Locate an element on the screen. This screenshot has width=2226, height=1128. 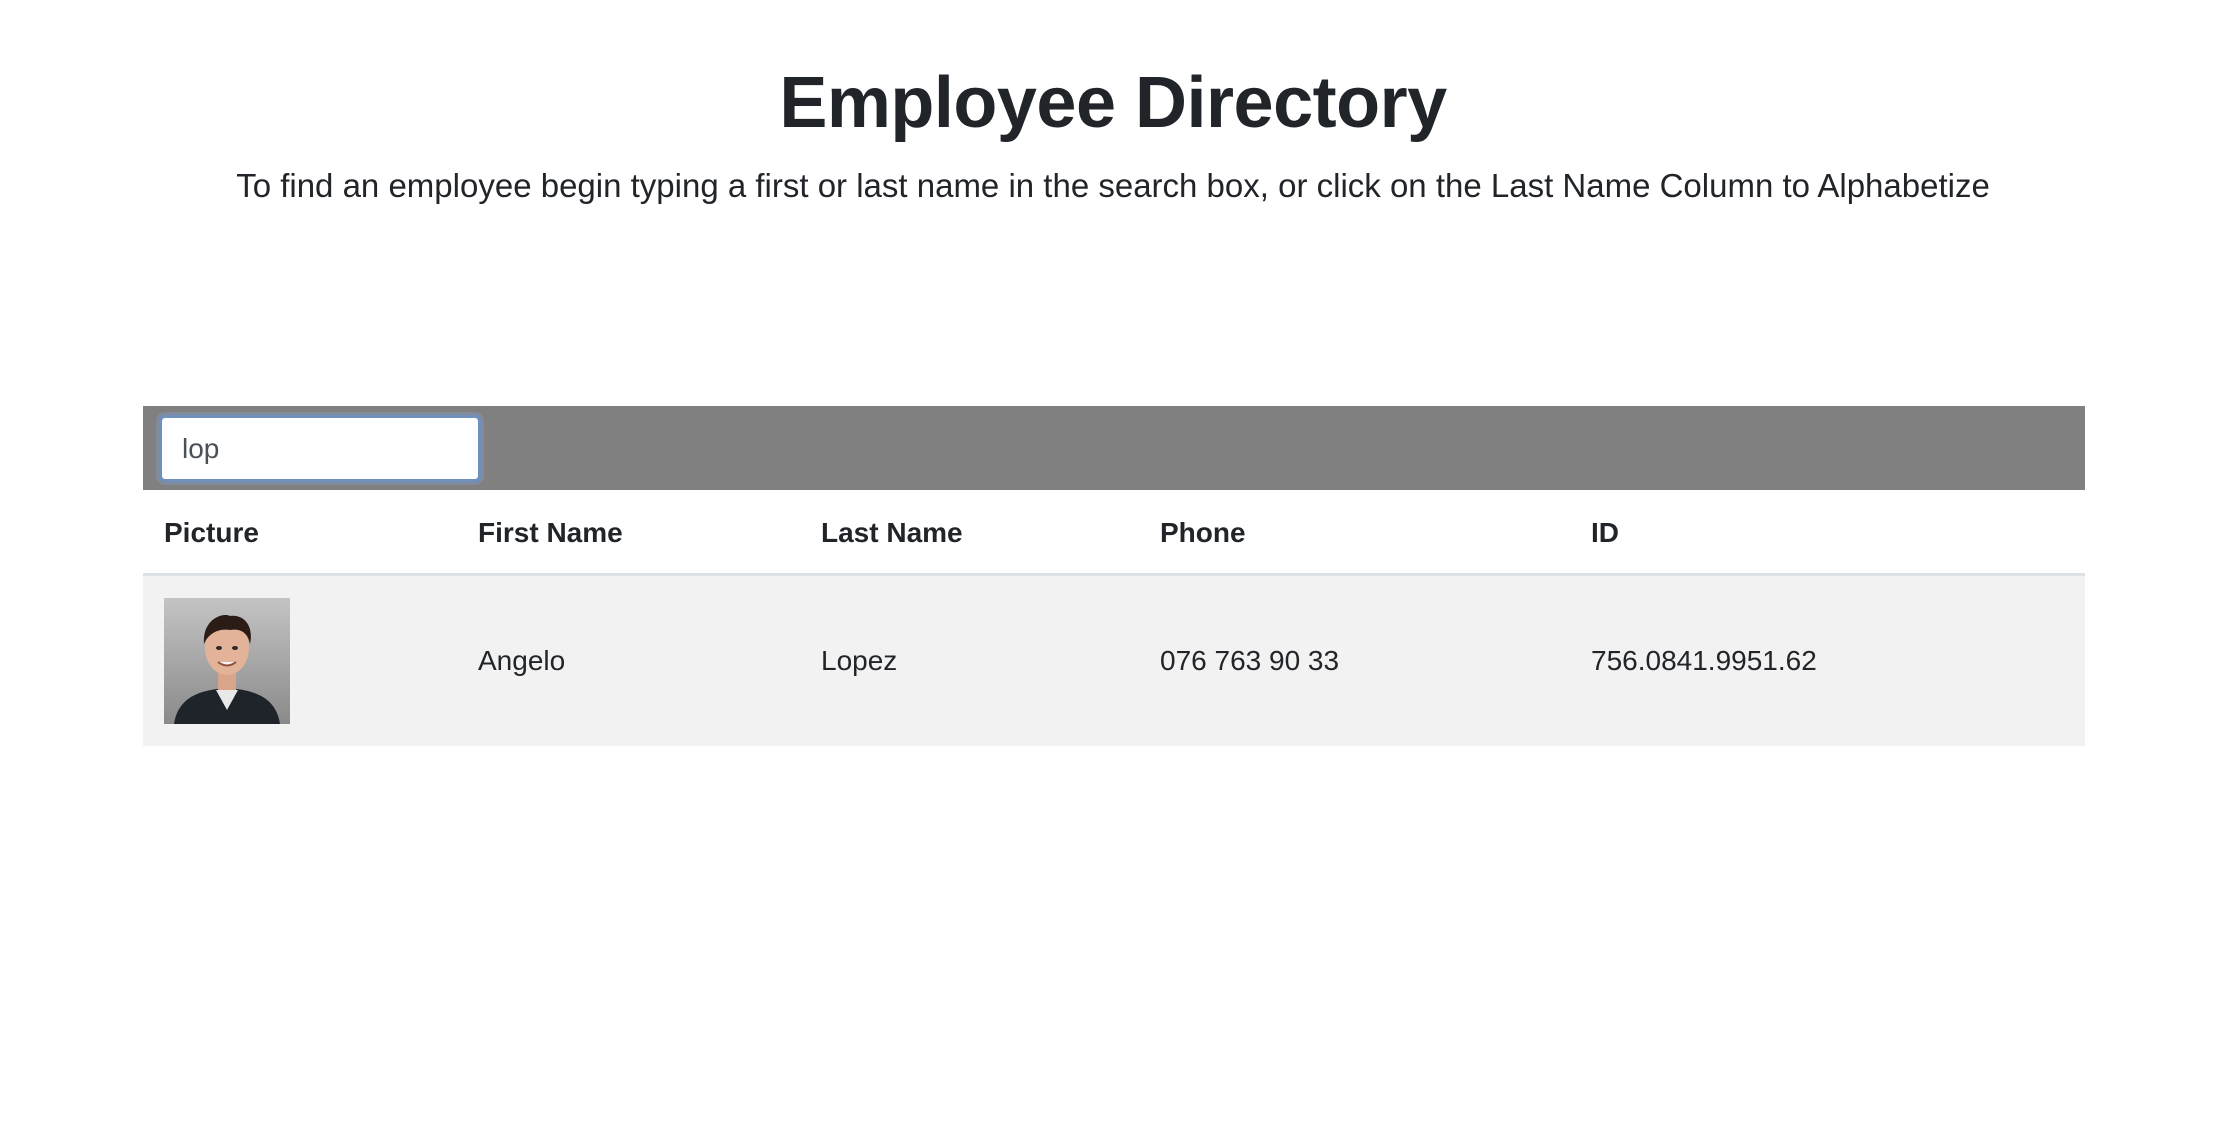
person-photo-icon is located at coordinates (227, 661).